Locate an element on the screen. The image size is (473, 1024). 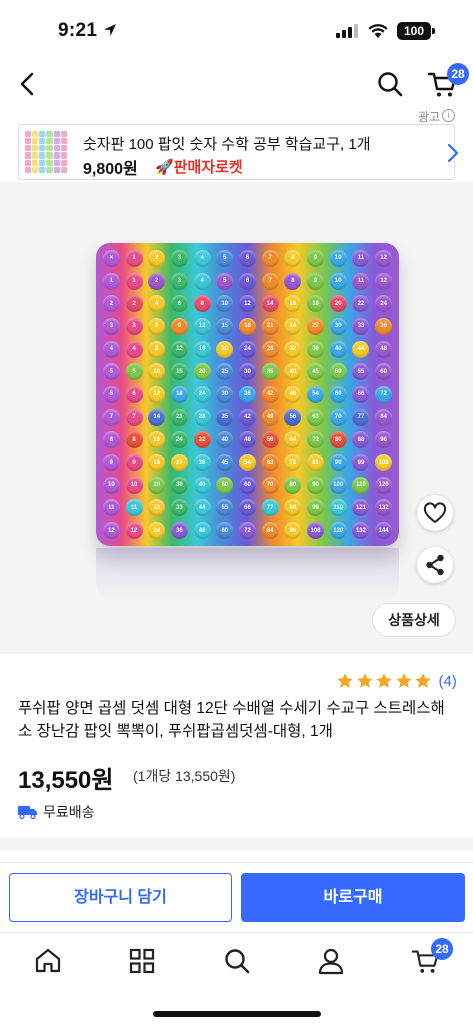
popit-bubble: 50 is located at coordinates (225, 485).